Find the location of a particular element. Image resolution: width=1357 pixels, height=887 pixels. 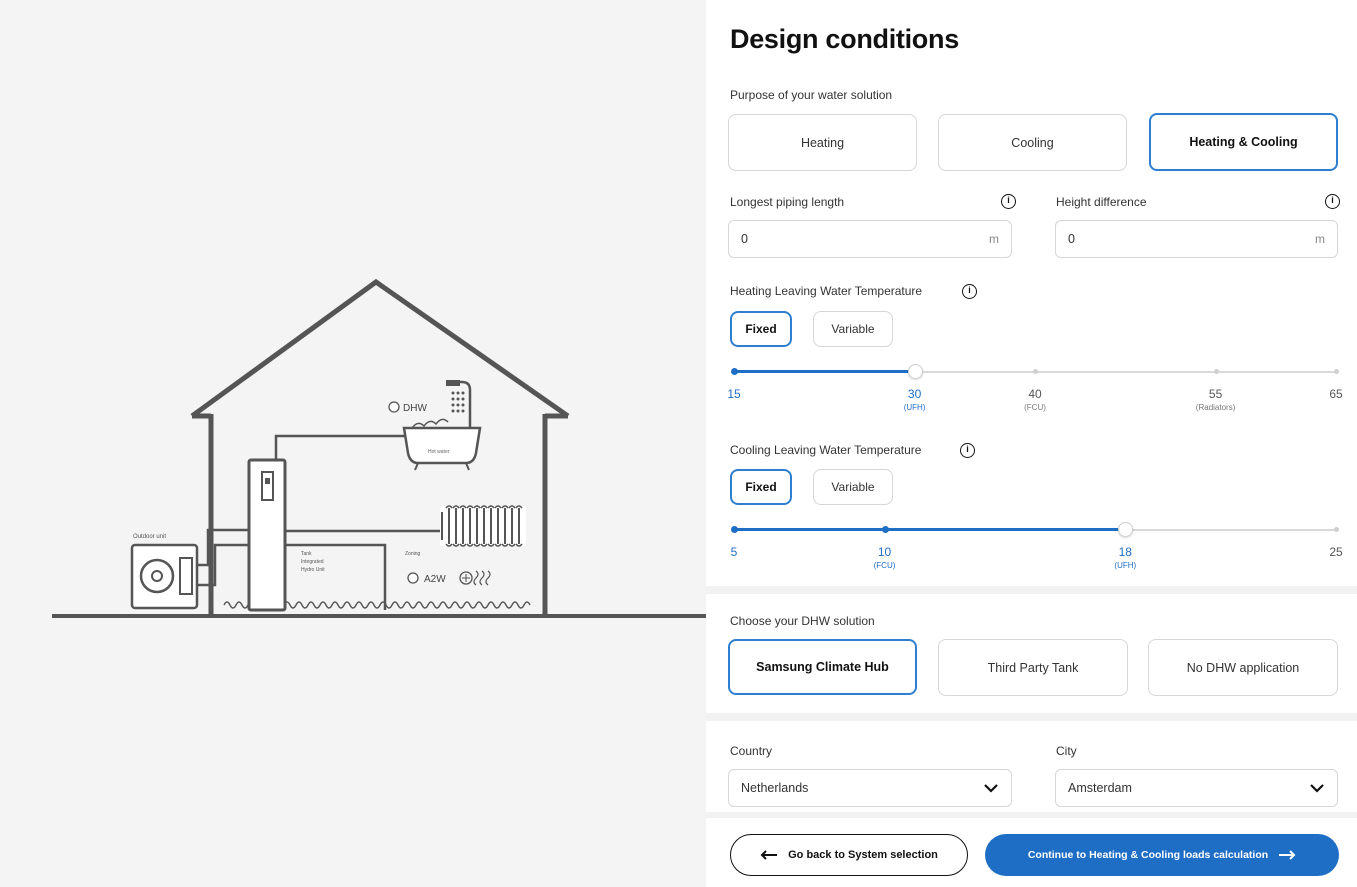

roof-line is located at coordinates (380, 348).